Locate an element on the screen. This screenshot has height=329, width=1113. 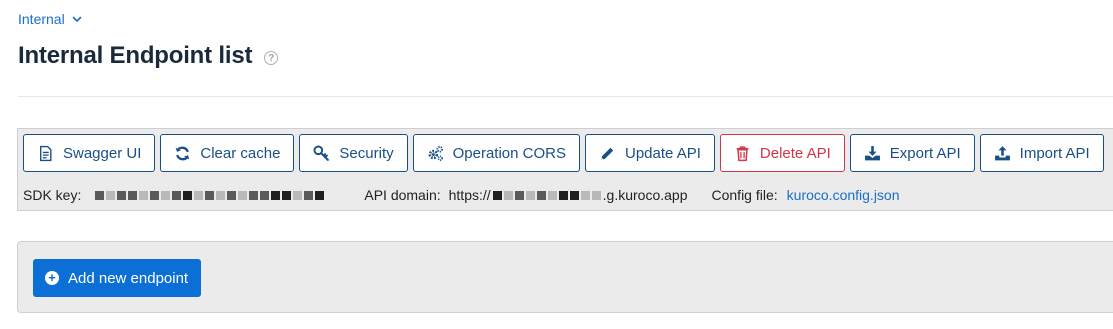
export-api-button: Export API is located at coordinates (912, 153).